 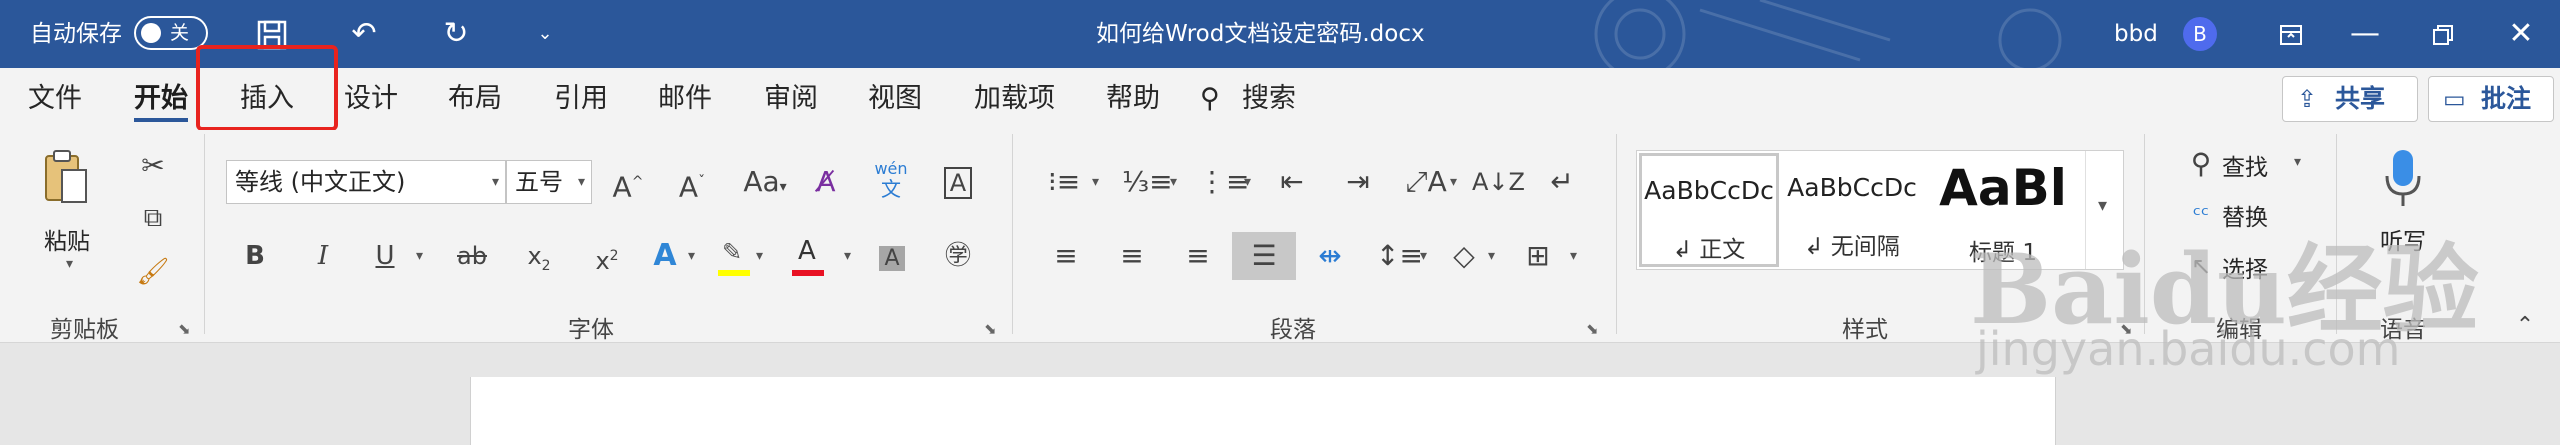 What do you see at coordinates (2443, 34) in the screenshot?
I see `restore-icon` at bounding box center [2443, 34].